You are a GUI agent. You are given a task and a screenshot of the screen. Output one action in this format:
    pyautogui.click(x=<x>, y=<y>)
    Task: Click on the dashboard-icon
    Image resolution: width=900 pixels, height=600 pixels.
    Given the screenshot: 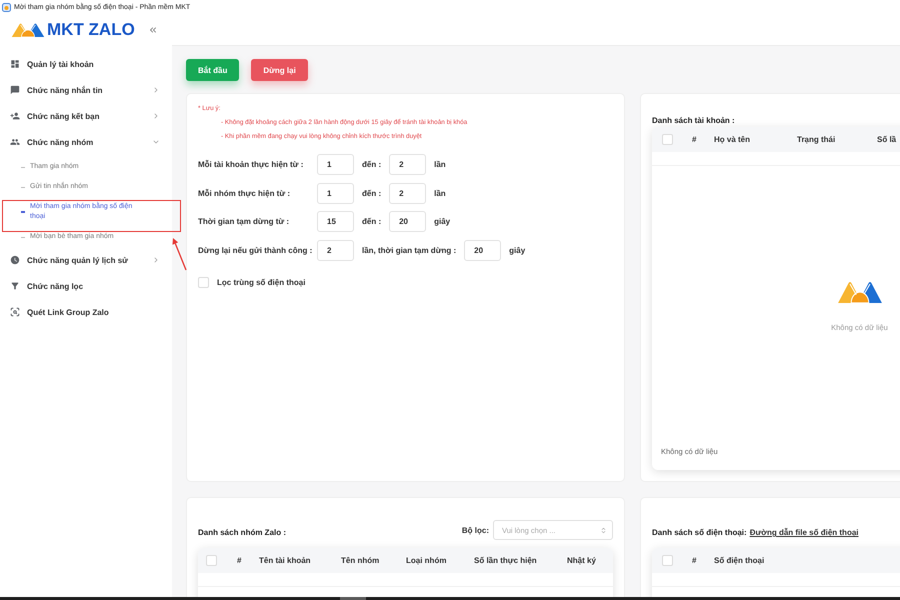 What is the action you would take?
    pyautogui.click(x=15, y=64)
    